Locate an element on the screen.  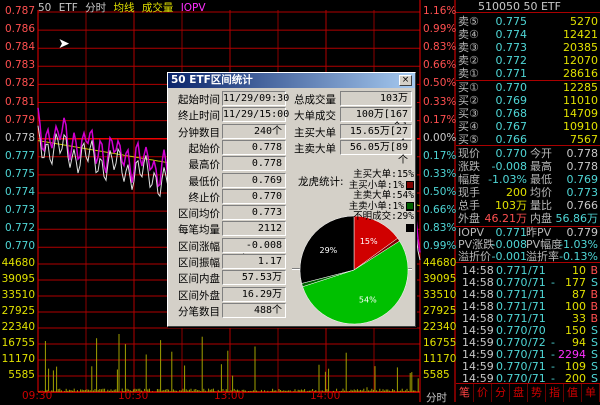
sell-level-row: 卖② 0.772 12070 is located at coordinates (528, 60).